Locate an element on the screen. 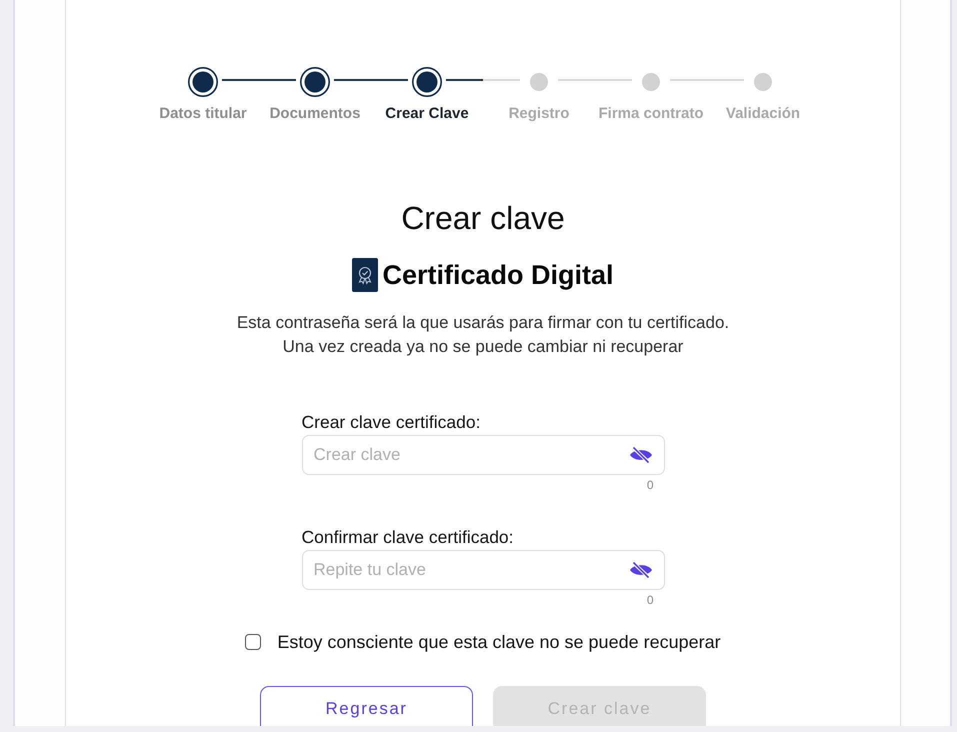  acknowledge-checkbox is located at coordinates (253, 642).